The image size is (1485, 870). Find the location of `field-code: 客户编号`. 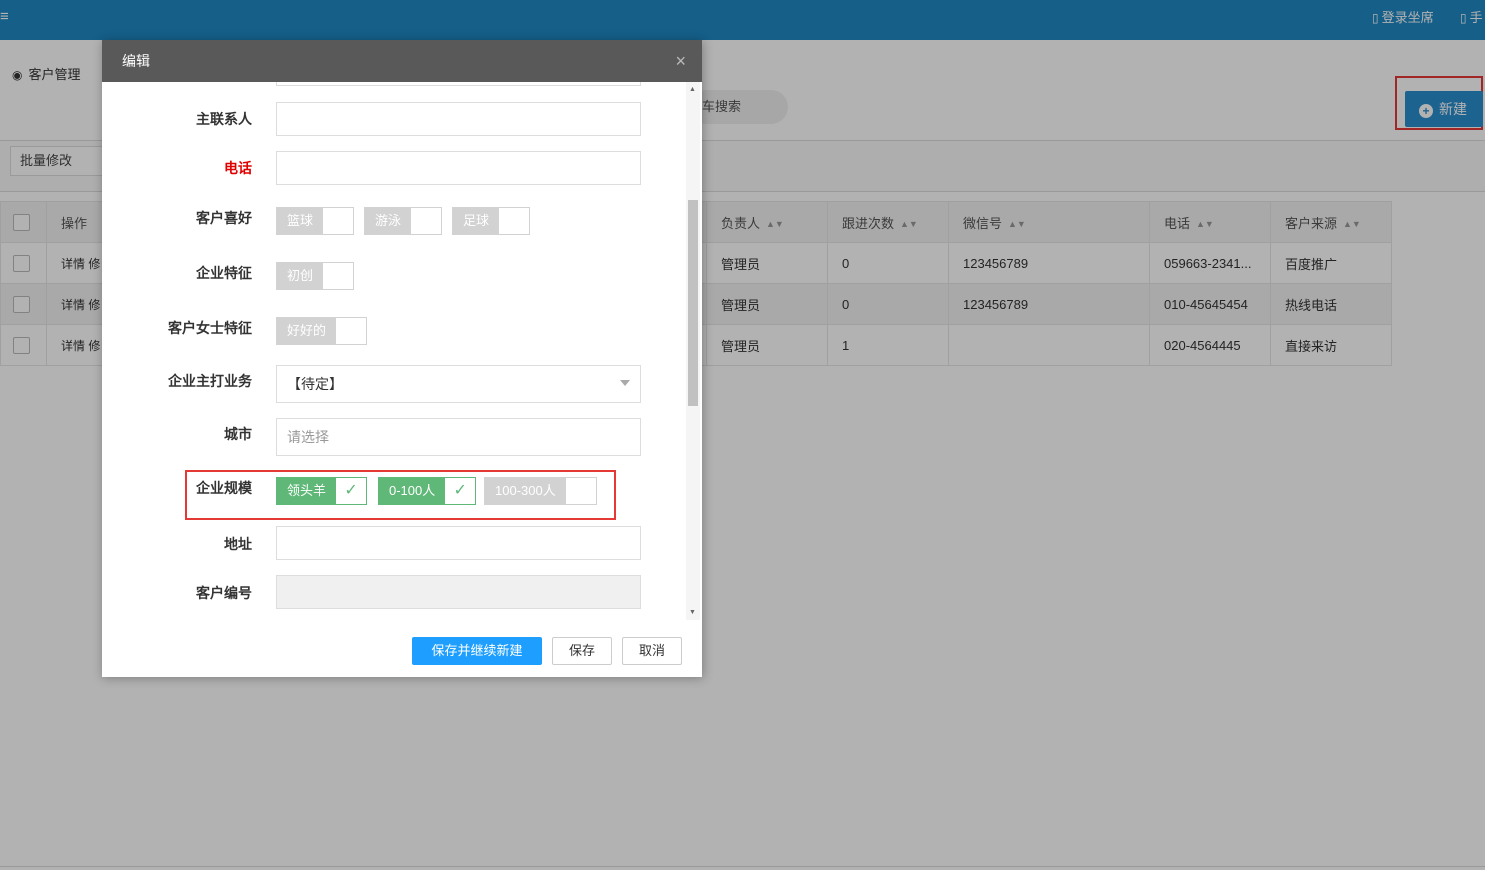

field-code: 客户编号 is located at coordinates (392, 595).